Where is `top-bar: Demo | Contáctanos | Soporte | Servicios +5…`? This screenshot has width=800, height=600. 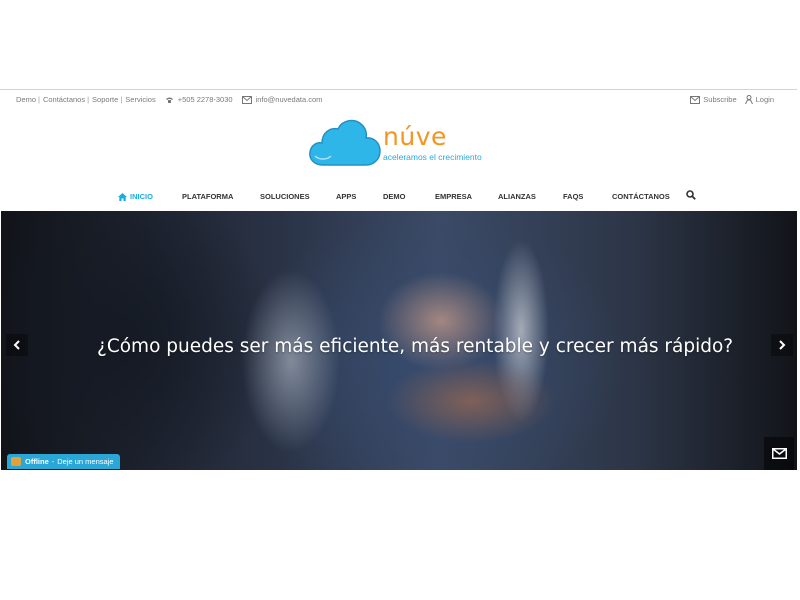 top-bar: Demo | Contáctanos | Soporte | Servicios +5… is located at coordinates (400, 101).